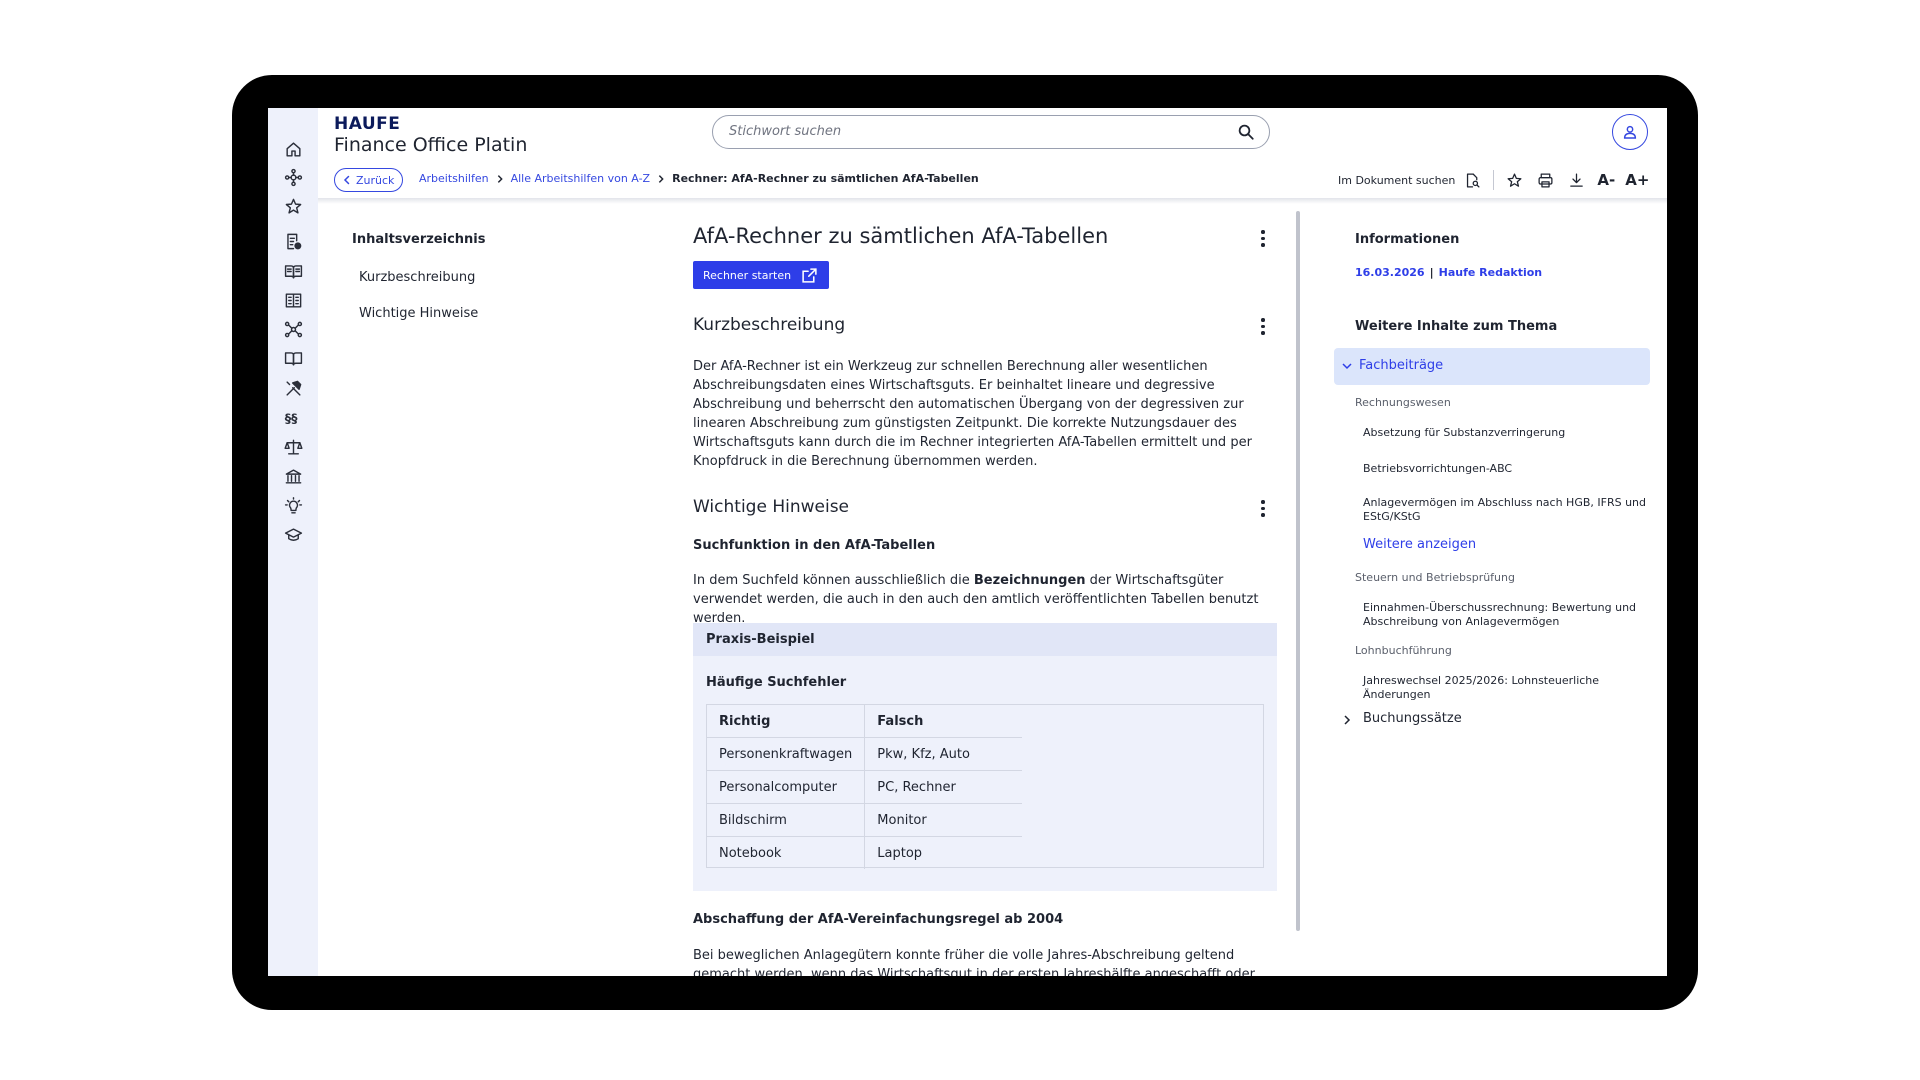  I want to click on download-icon, so click(1576, 180).